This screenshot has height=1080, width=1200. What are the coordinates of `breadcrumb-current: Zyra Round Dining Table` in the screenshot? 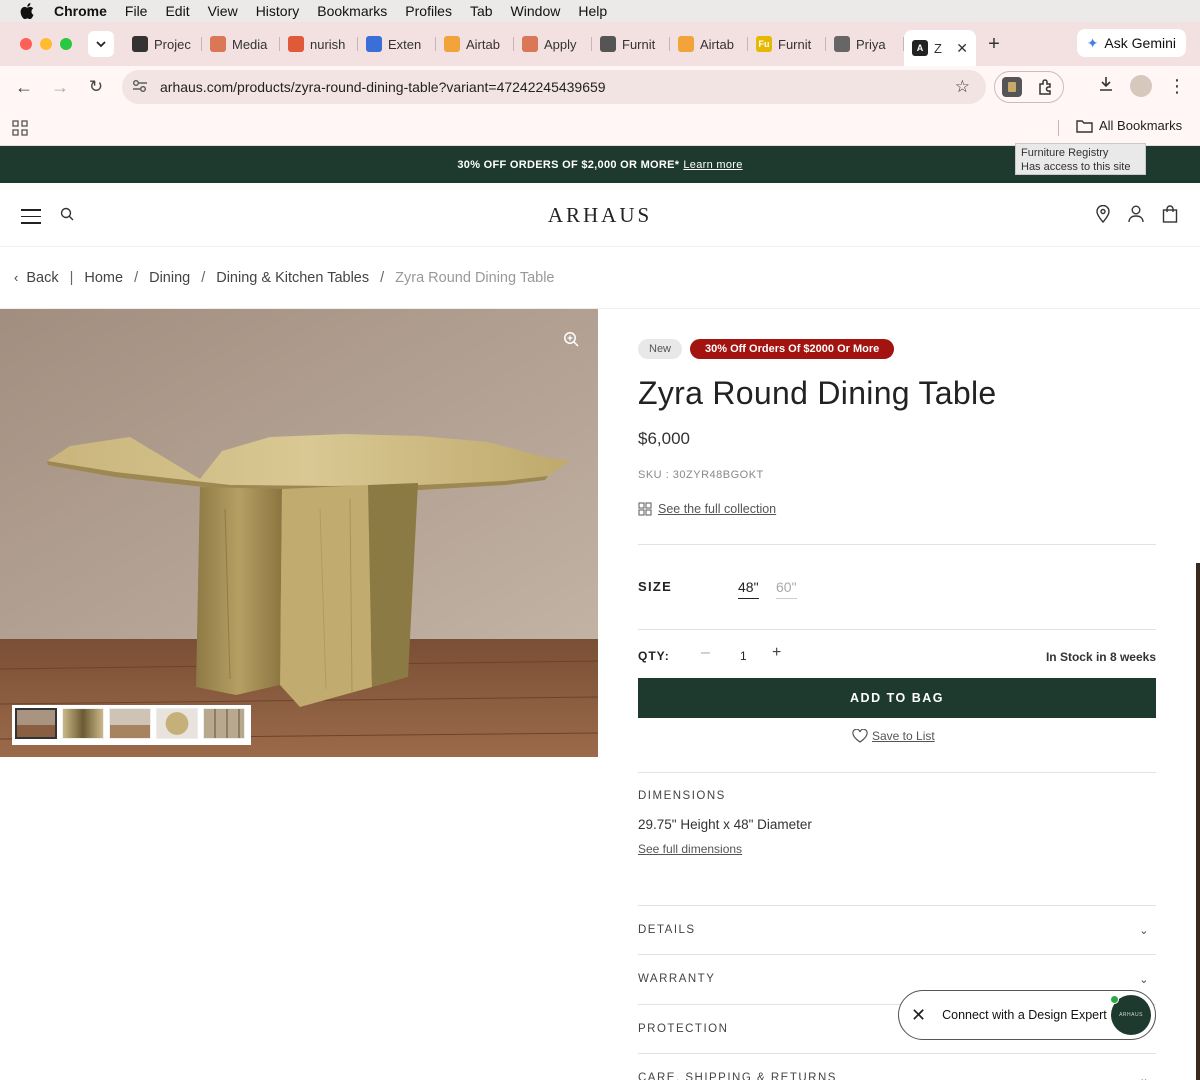 It's located at (475, 277).